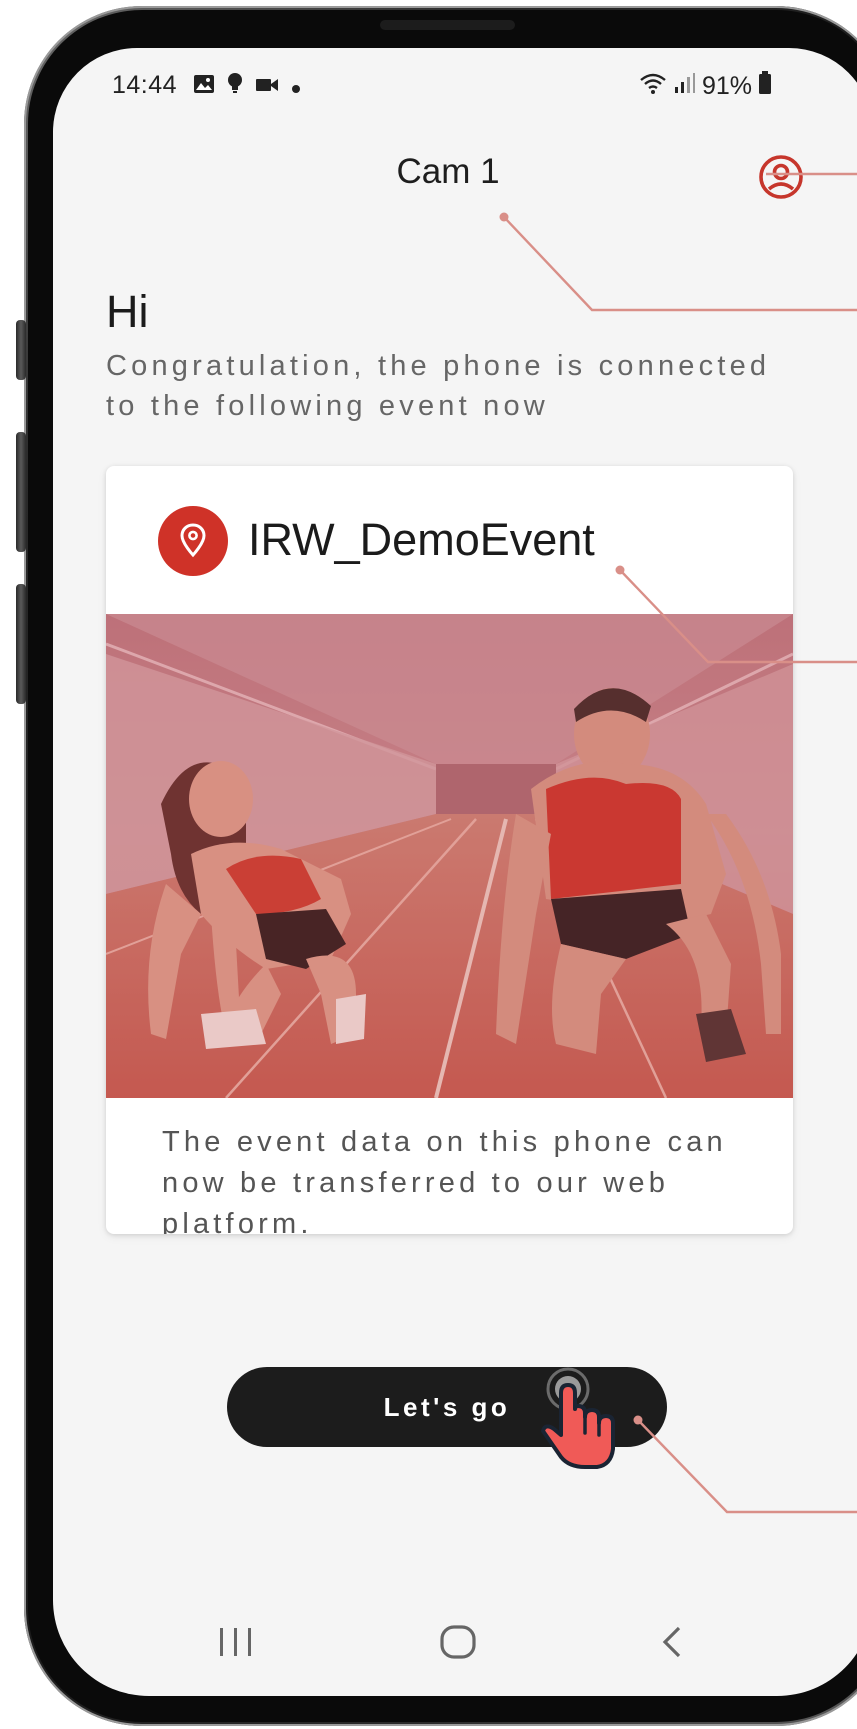  I want to click on profile-button, so click(781, 177).